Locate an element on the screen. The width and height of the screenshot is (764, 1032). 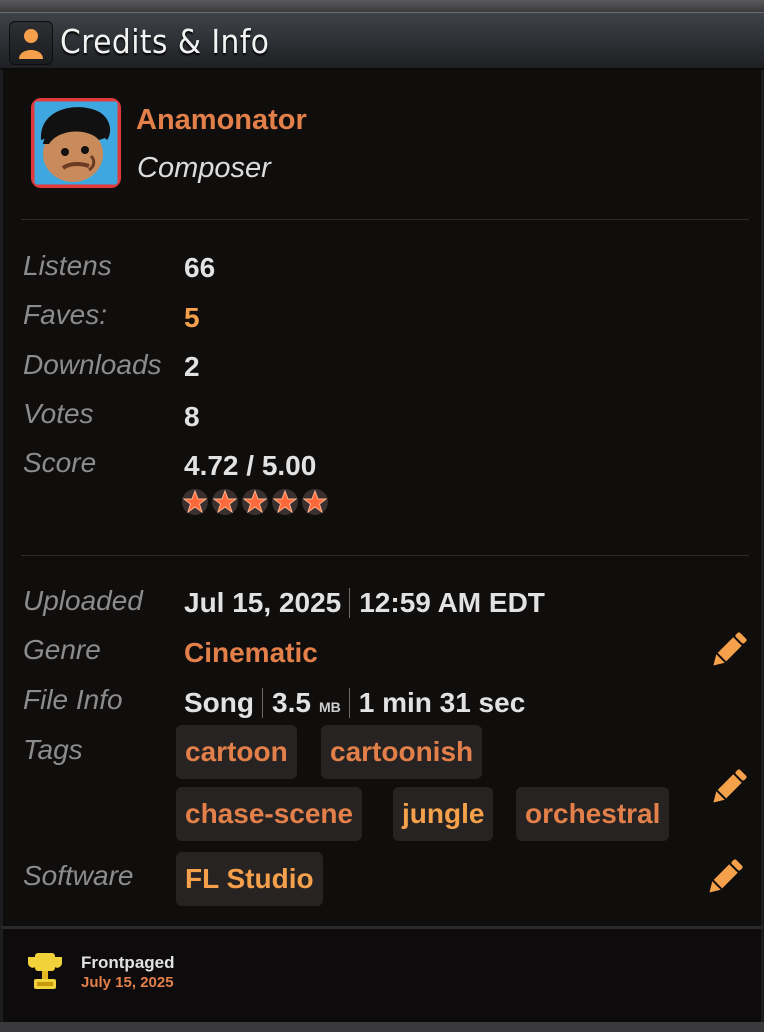
top-strip is located at coordinates (382, 6).